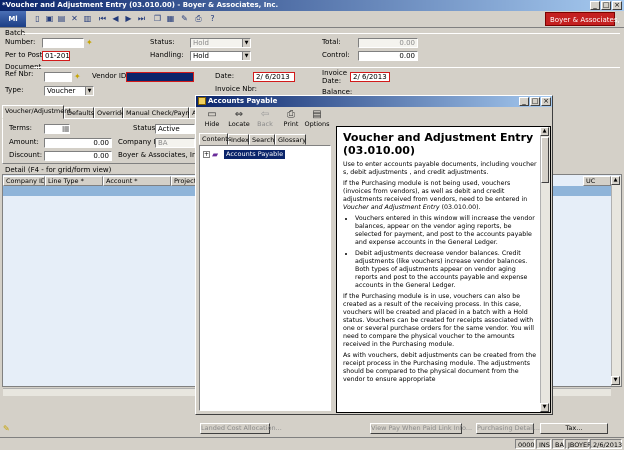 The height and width of the screenshot is (450, 624). I want to click on type-select: Voucher ▼, so click(69, 91).